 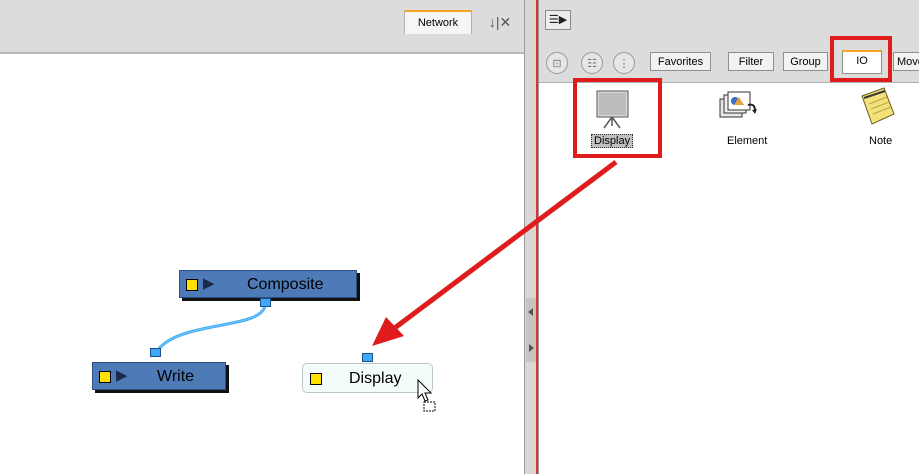 What do you see at coordinates (495, 253) in the screenshot?
I see `drag-direction-arrow` at bounding box center [495, 253].